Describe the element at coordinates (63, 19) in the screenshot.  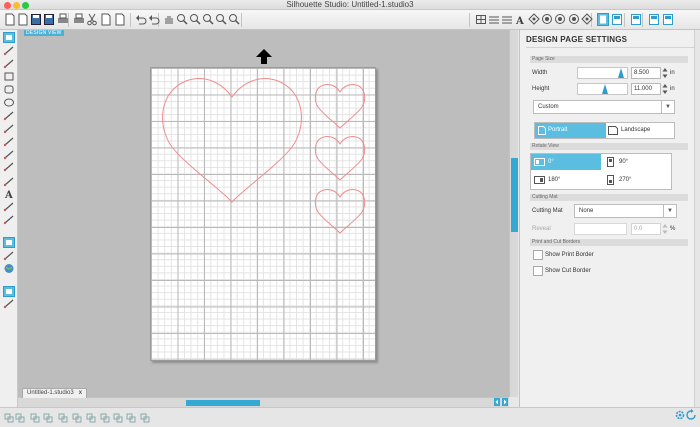
I see `print-icon` at that location.